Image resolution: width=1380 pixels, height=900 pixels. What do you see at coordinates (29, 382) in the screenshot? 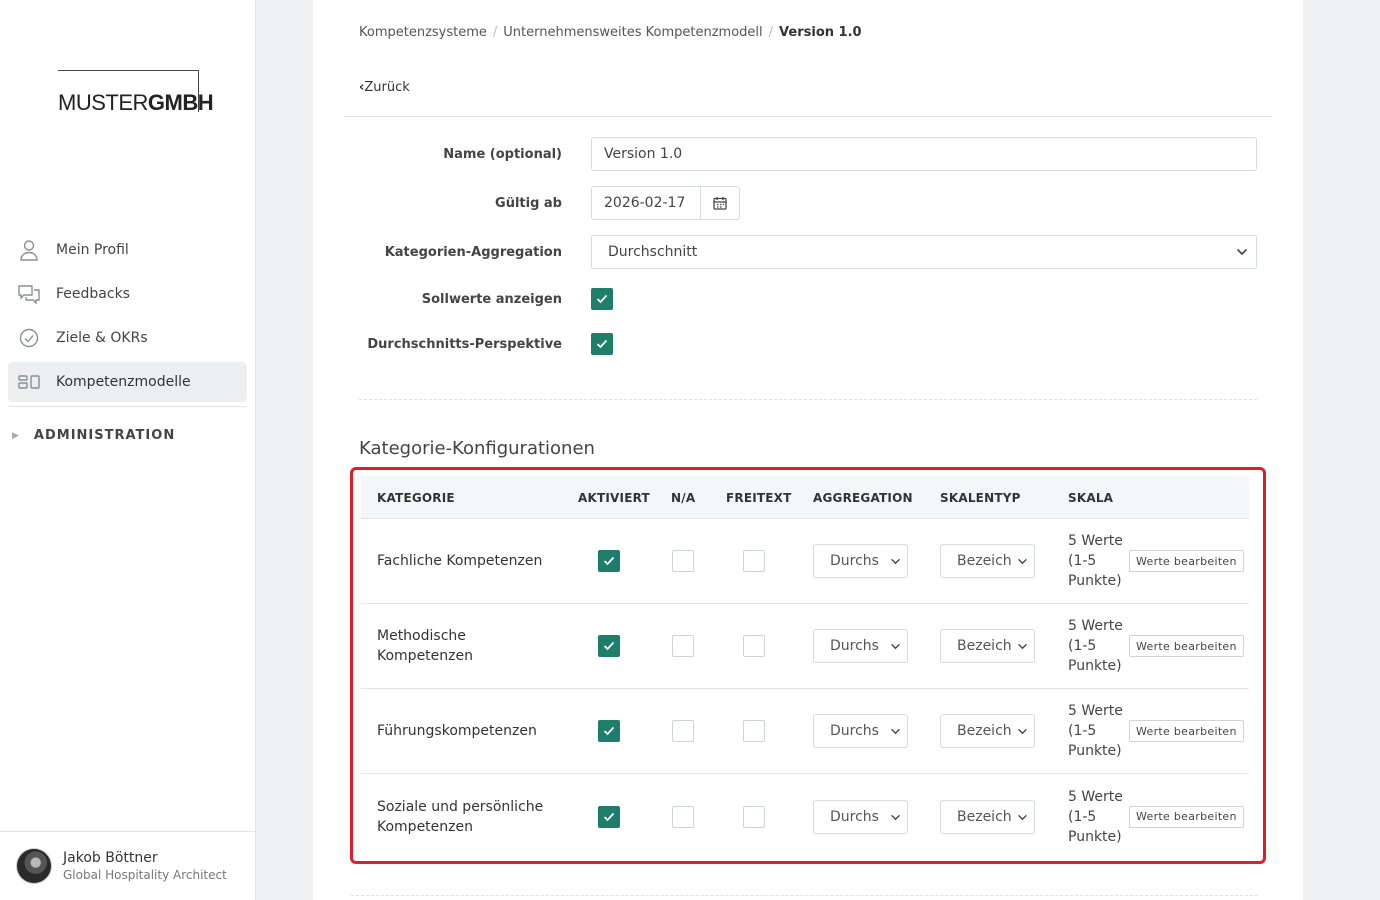
I see `model-icon` at bounding box center [29, 382].